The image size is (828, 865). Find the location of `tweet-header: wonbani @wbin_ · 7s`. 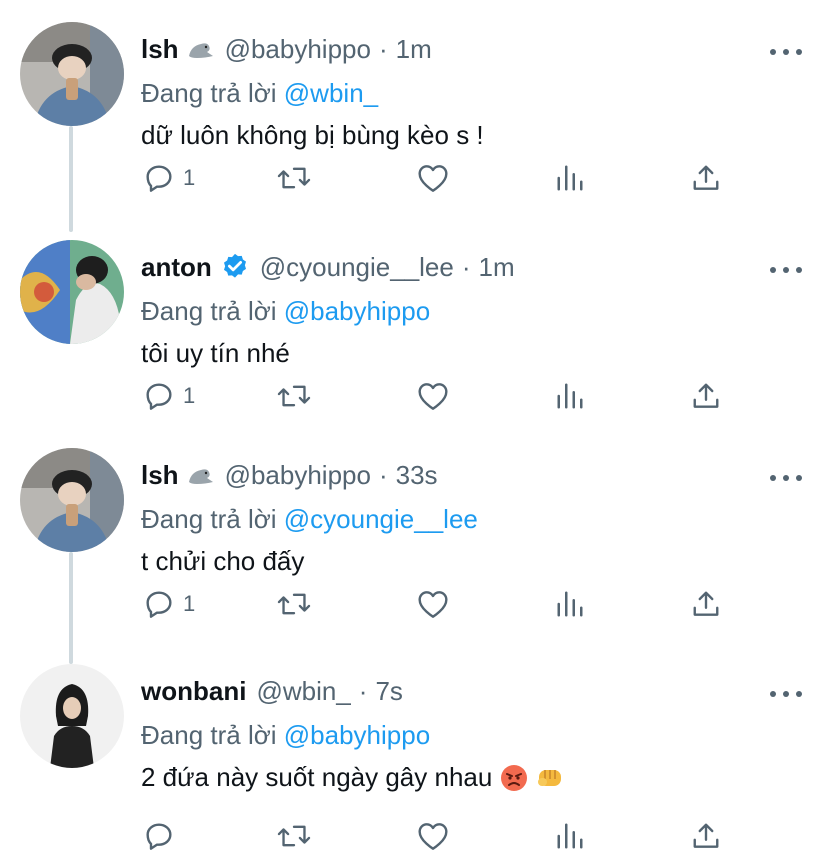

tweet-header: wonbani @wbin_ · 7s is located at coordinates (272, 691).